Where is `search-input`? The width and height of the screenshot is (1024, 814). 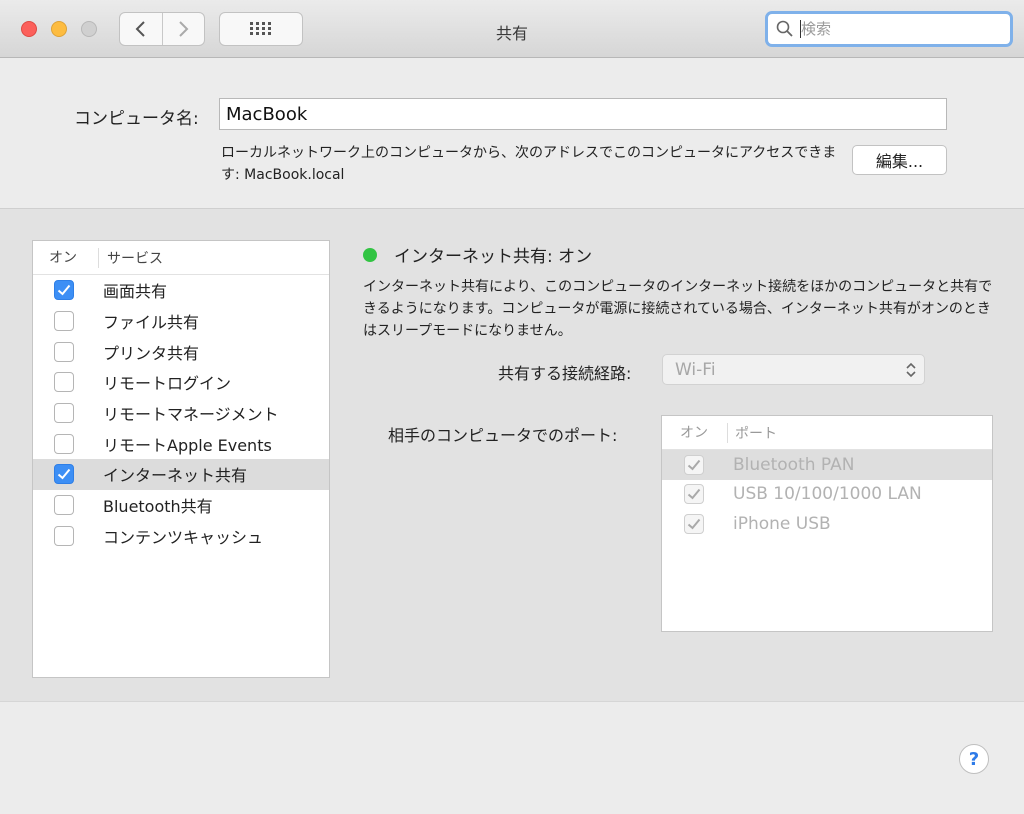
search-input is located at coordinates (896, 29).